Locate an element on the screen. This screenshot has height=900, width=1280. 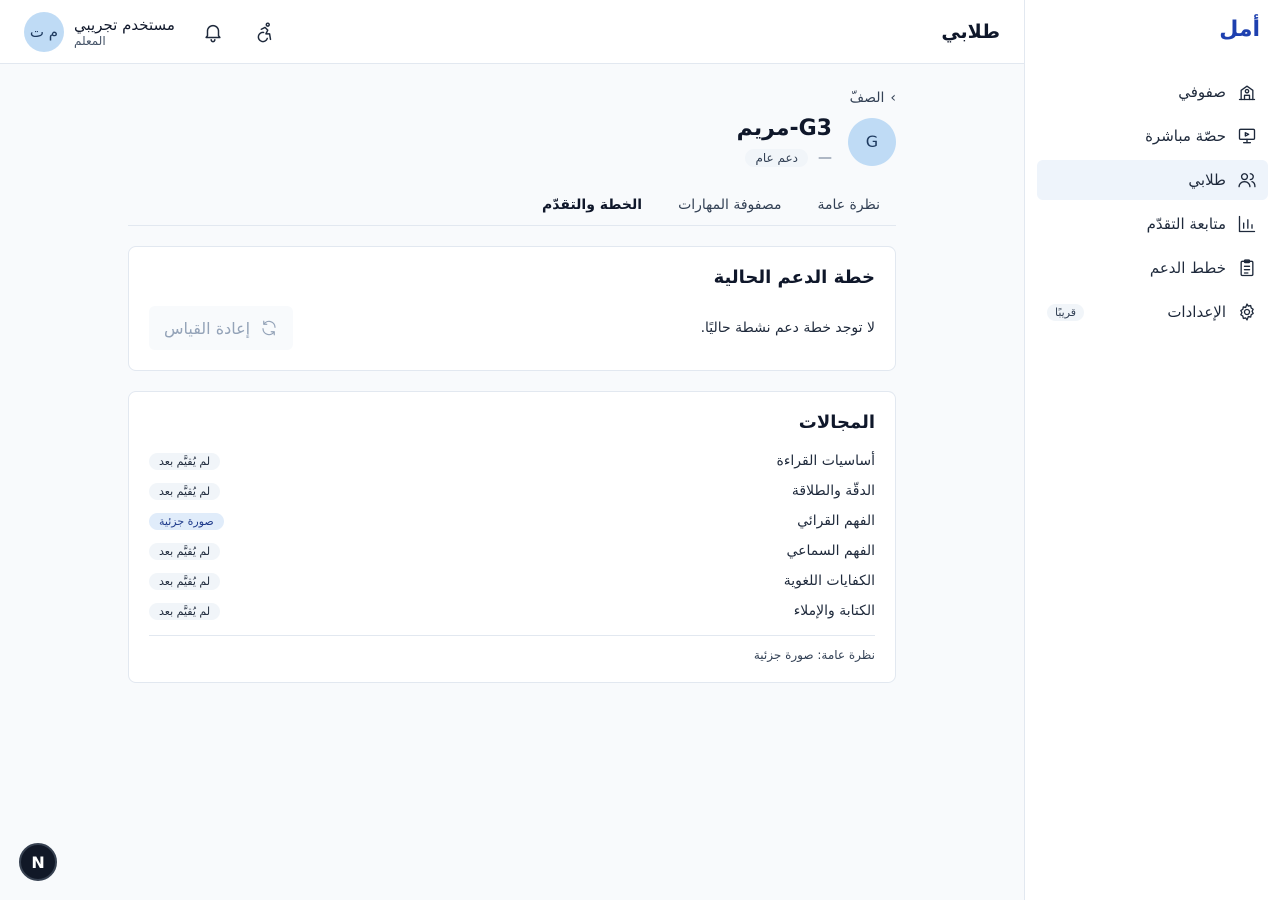
domain-name: الفهم السماعي is located at coordinates (830, 551).